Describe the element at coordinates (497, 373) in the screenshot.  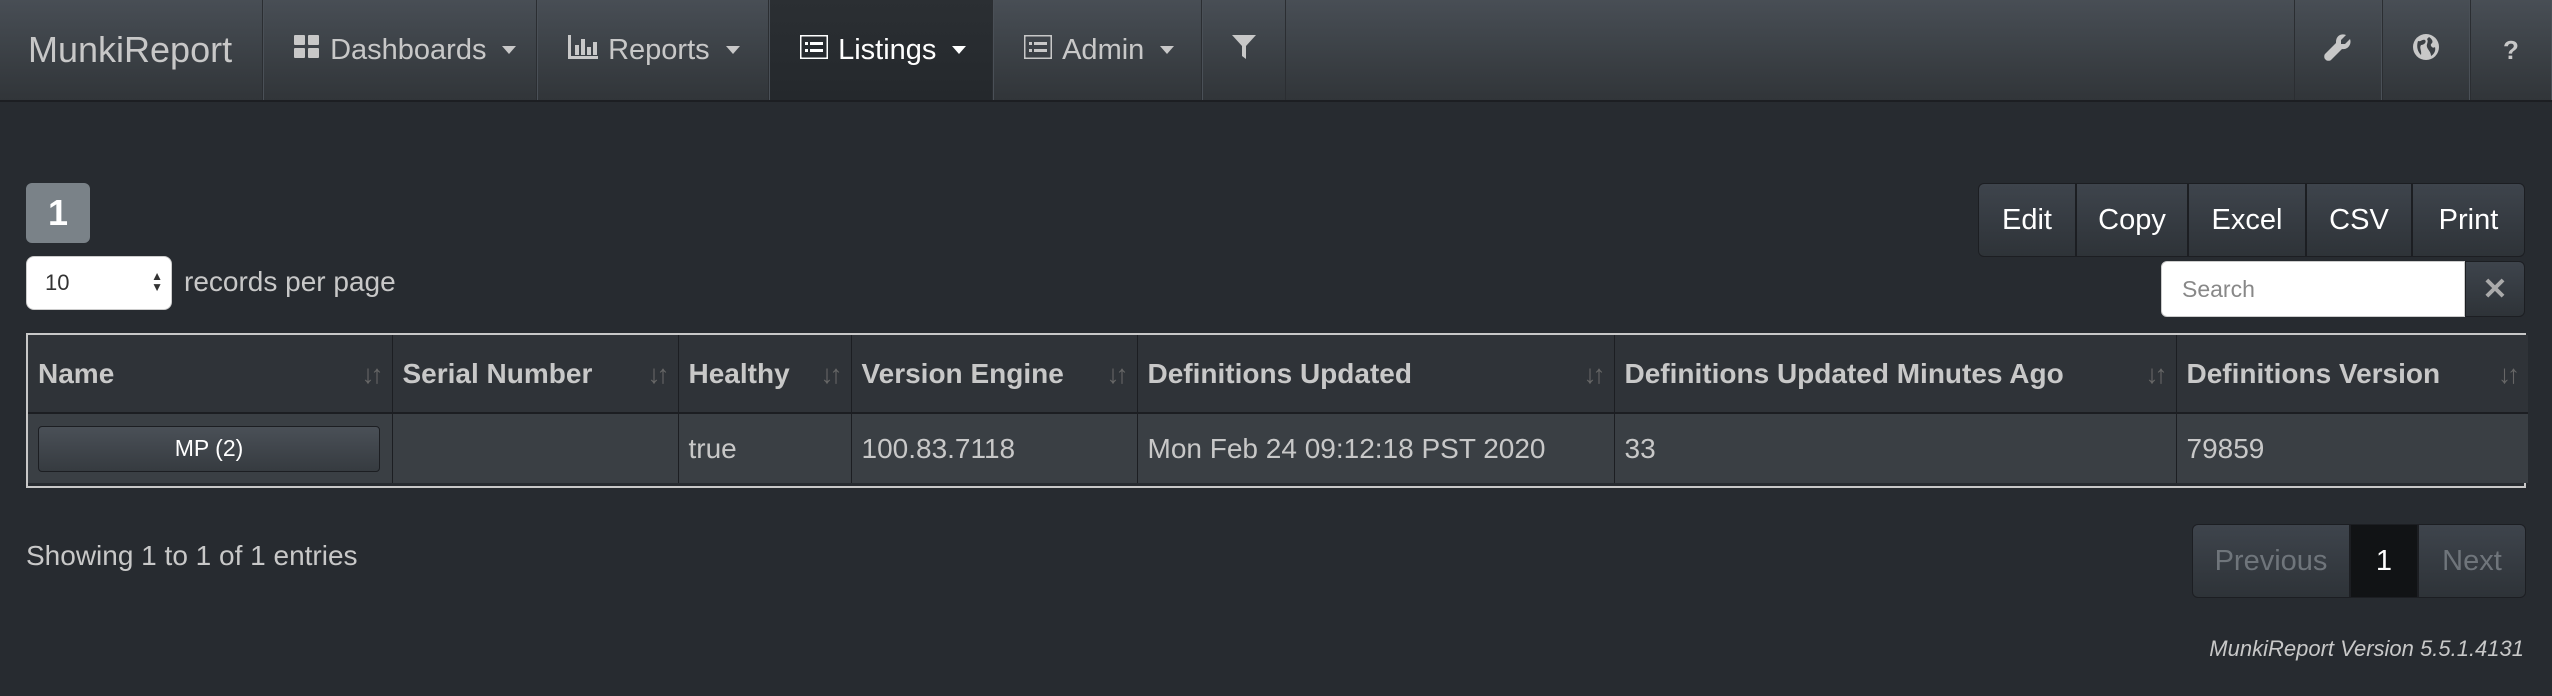
I see `column-label: Serial Number` at that location.